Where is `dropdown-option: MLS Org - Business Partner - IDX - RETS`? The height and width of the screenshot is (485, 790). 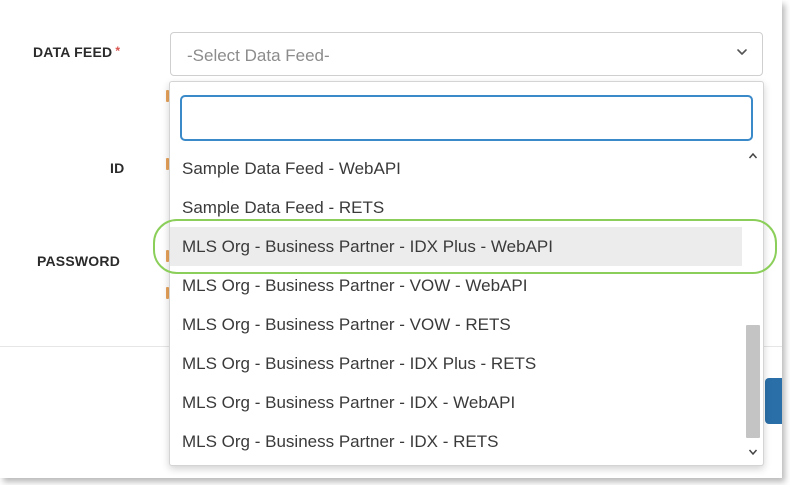
dropdown-option: MLS Org - Business Partner - IDX - RETS is located at coordinates (456, 441).